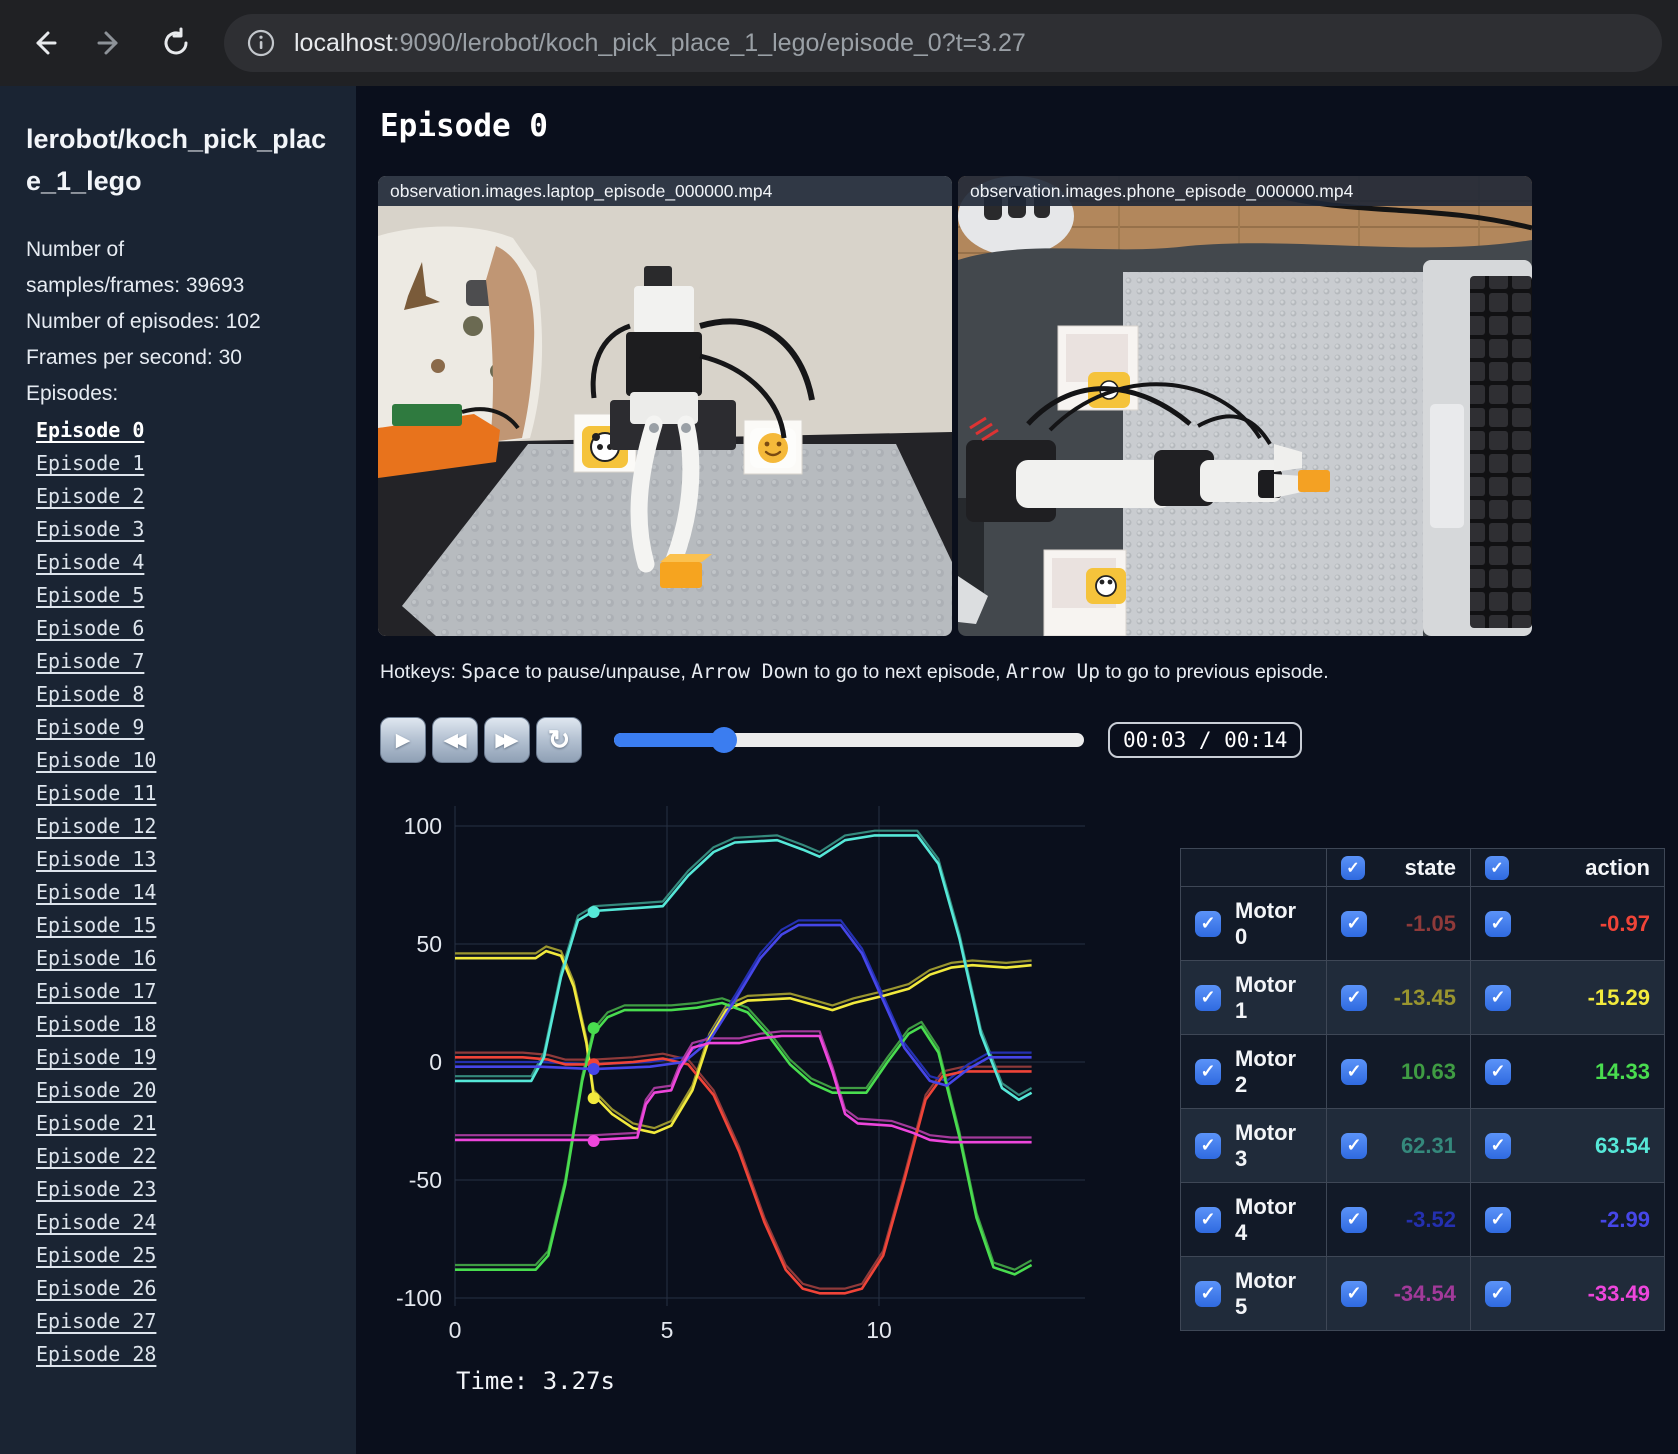  I want to click on episode-link: Episode 8, so click(183, 694).